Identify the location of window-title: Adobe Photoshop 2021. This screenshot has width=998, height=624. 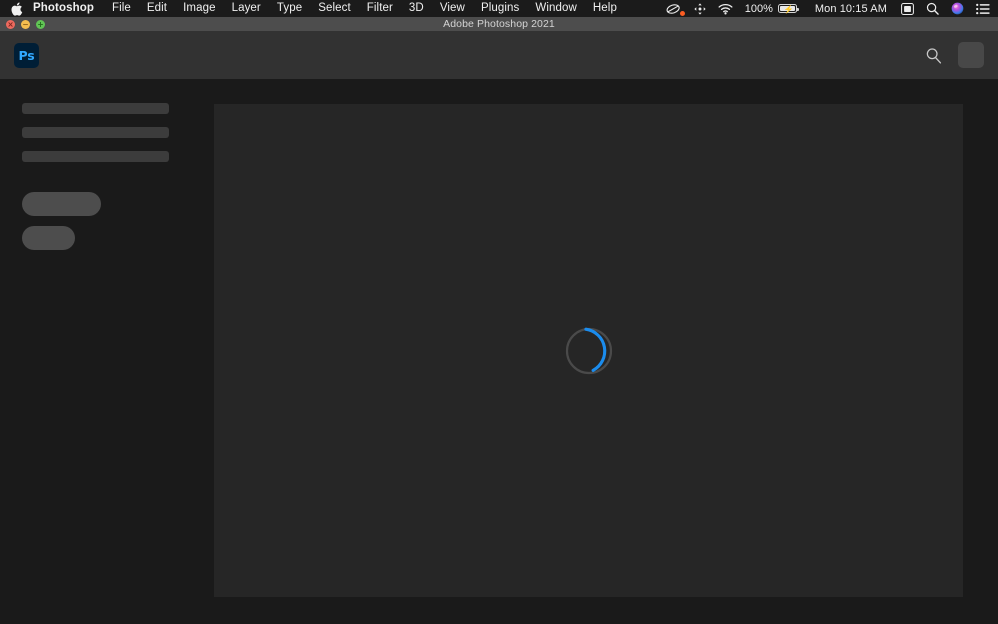
(499, 24).